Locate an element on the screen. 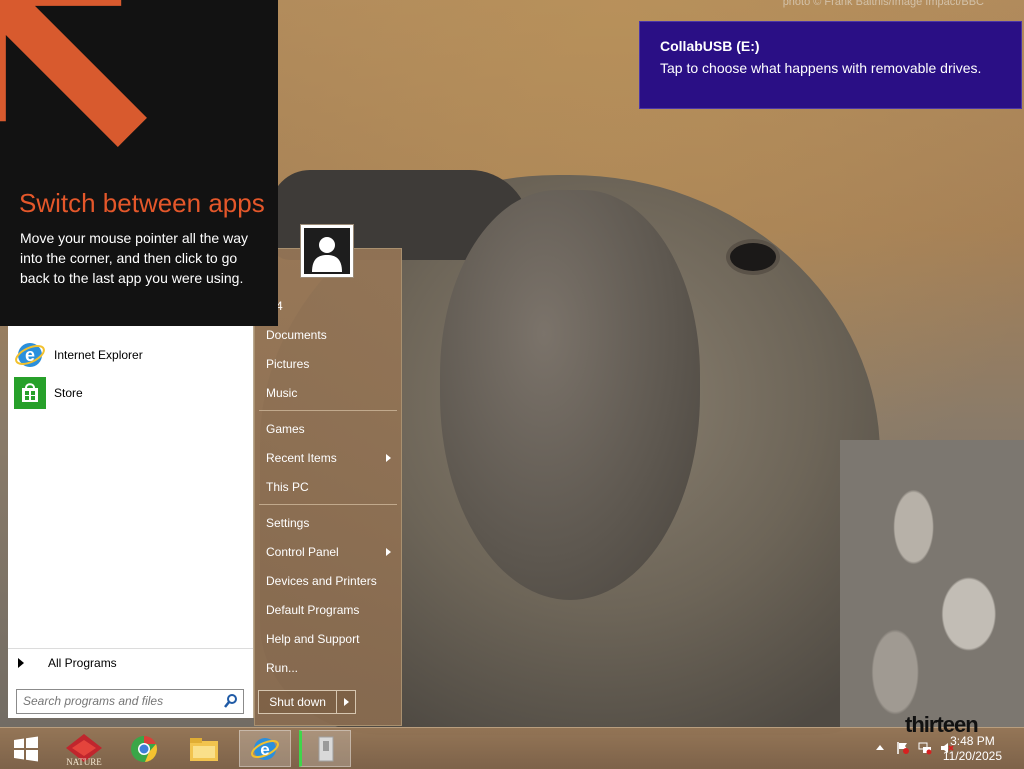 This screenshot has width=1024, height=769. program-label: Internet Explorer is located at coordinates (98, 355).